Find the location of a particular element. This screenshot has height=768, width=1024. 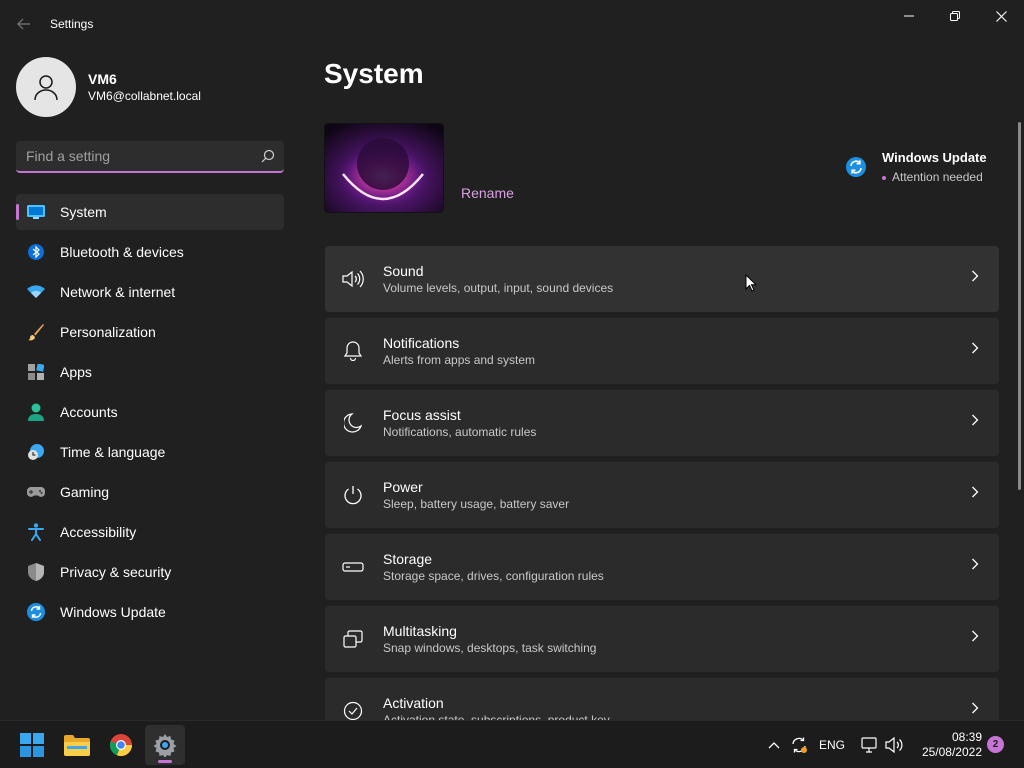

profile-name: VM6 is located at coordinates (102, 79).